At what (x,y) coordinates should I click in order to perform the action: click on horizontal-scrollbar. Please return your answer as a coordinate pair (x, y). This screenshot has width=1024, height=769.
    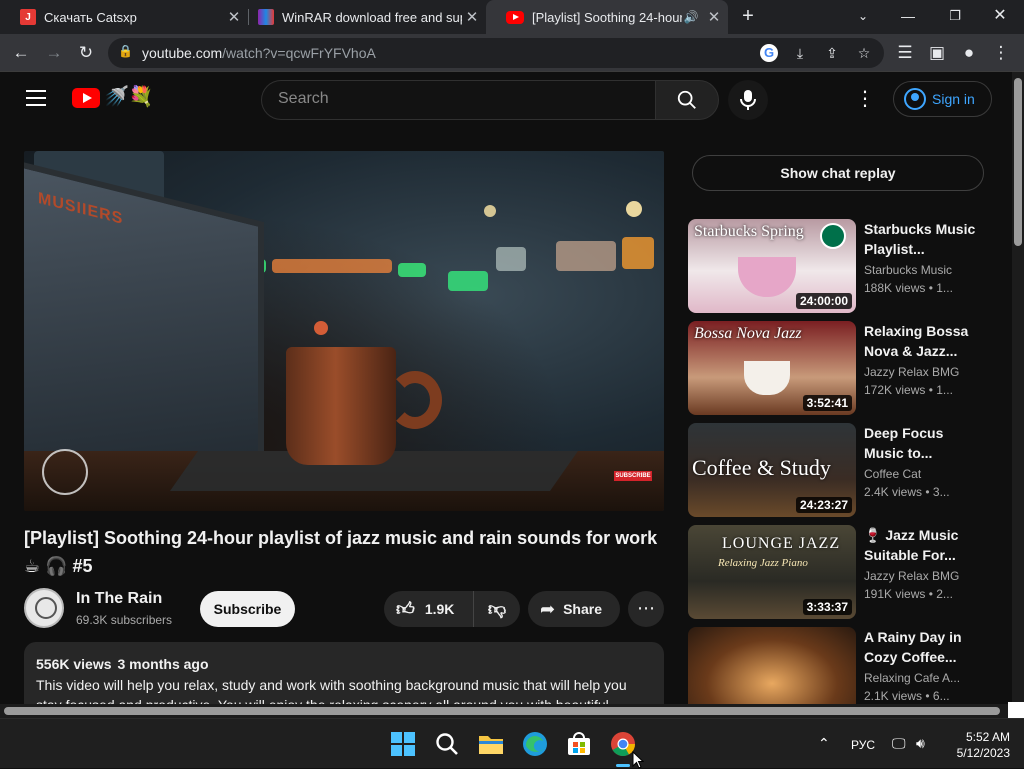
    Looking at the image, I should click on (506, 711).